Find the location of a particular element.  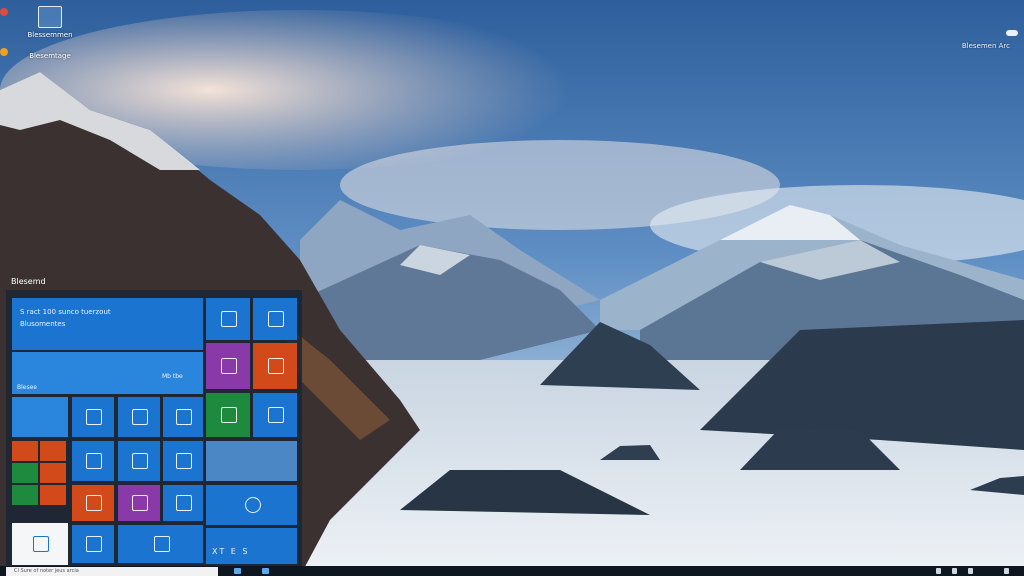

powerpoint-icon is located at coordinates (94, 503).